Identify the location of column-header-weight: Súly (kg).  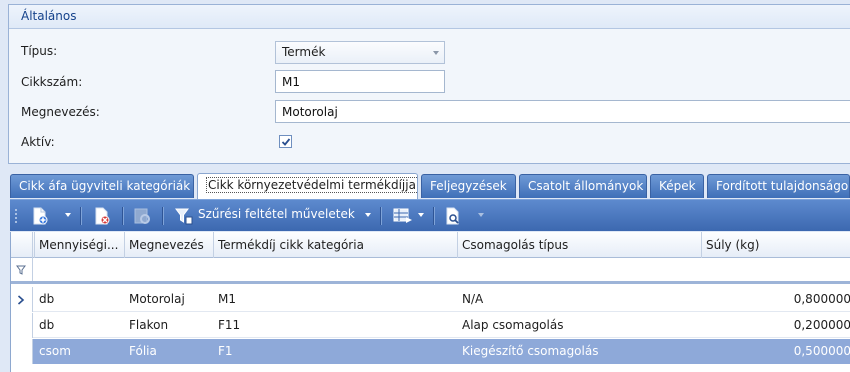
(775, 245).